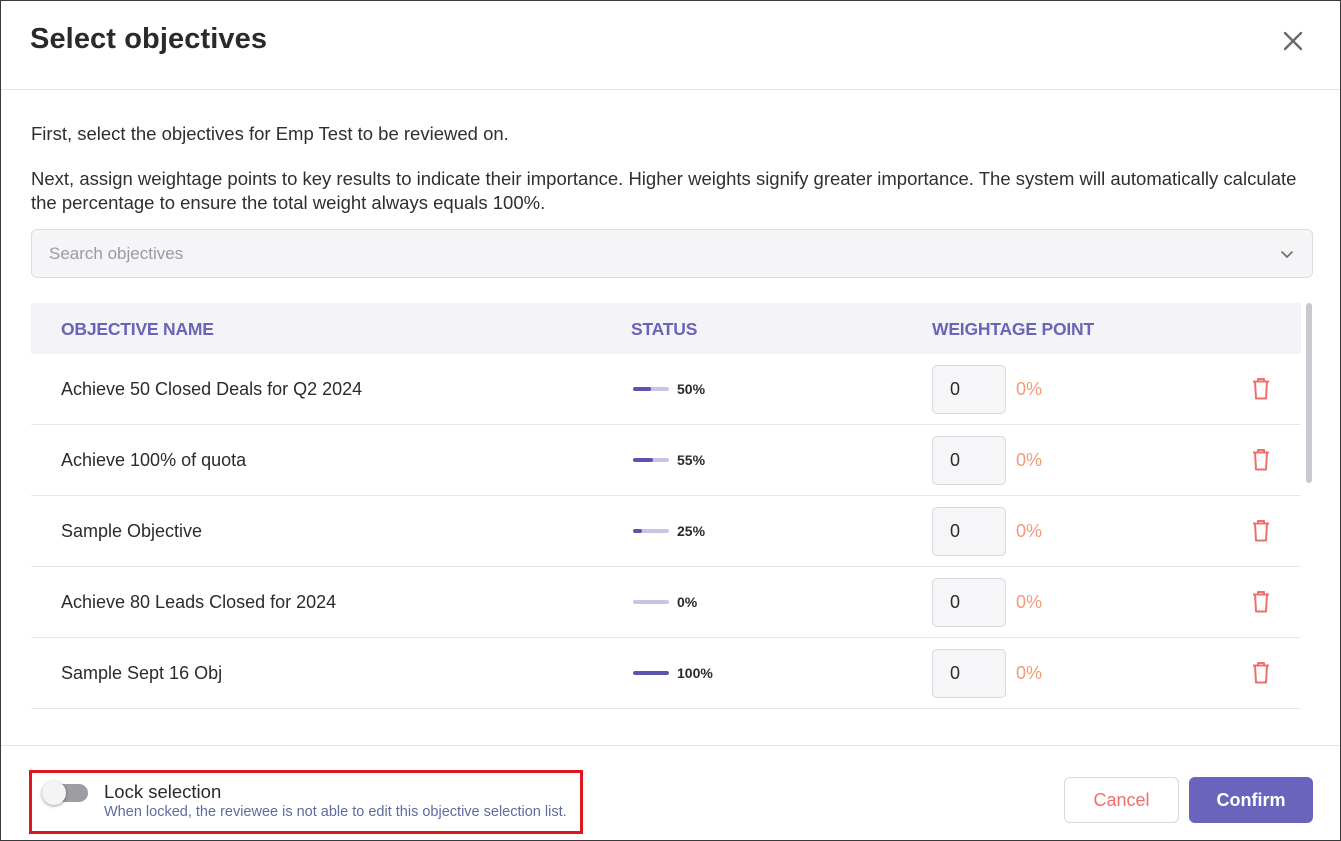  I want to click on toggle-knob, so click(54, 793).